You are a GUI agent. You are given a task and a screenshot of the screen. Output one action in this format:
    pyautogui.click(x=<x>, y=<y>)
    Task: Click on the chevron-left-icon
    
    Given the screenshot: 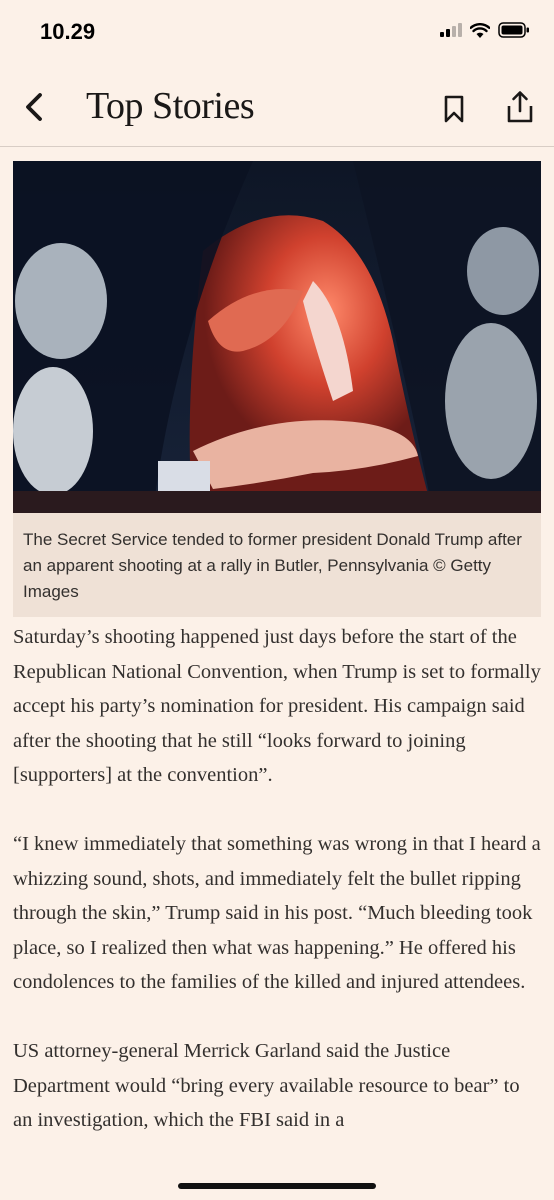 What is the action you would take?
    pyautogui.click(x=34, y=107)
    